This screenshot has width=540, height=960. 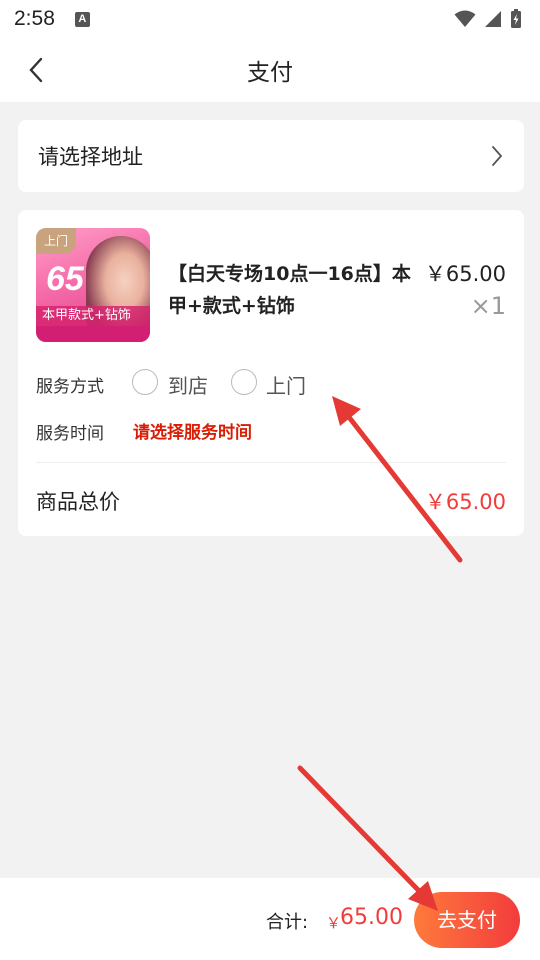 I want to click on sum-currency: ￥, so click(x=334, y=923).